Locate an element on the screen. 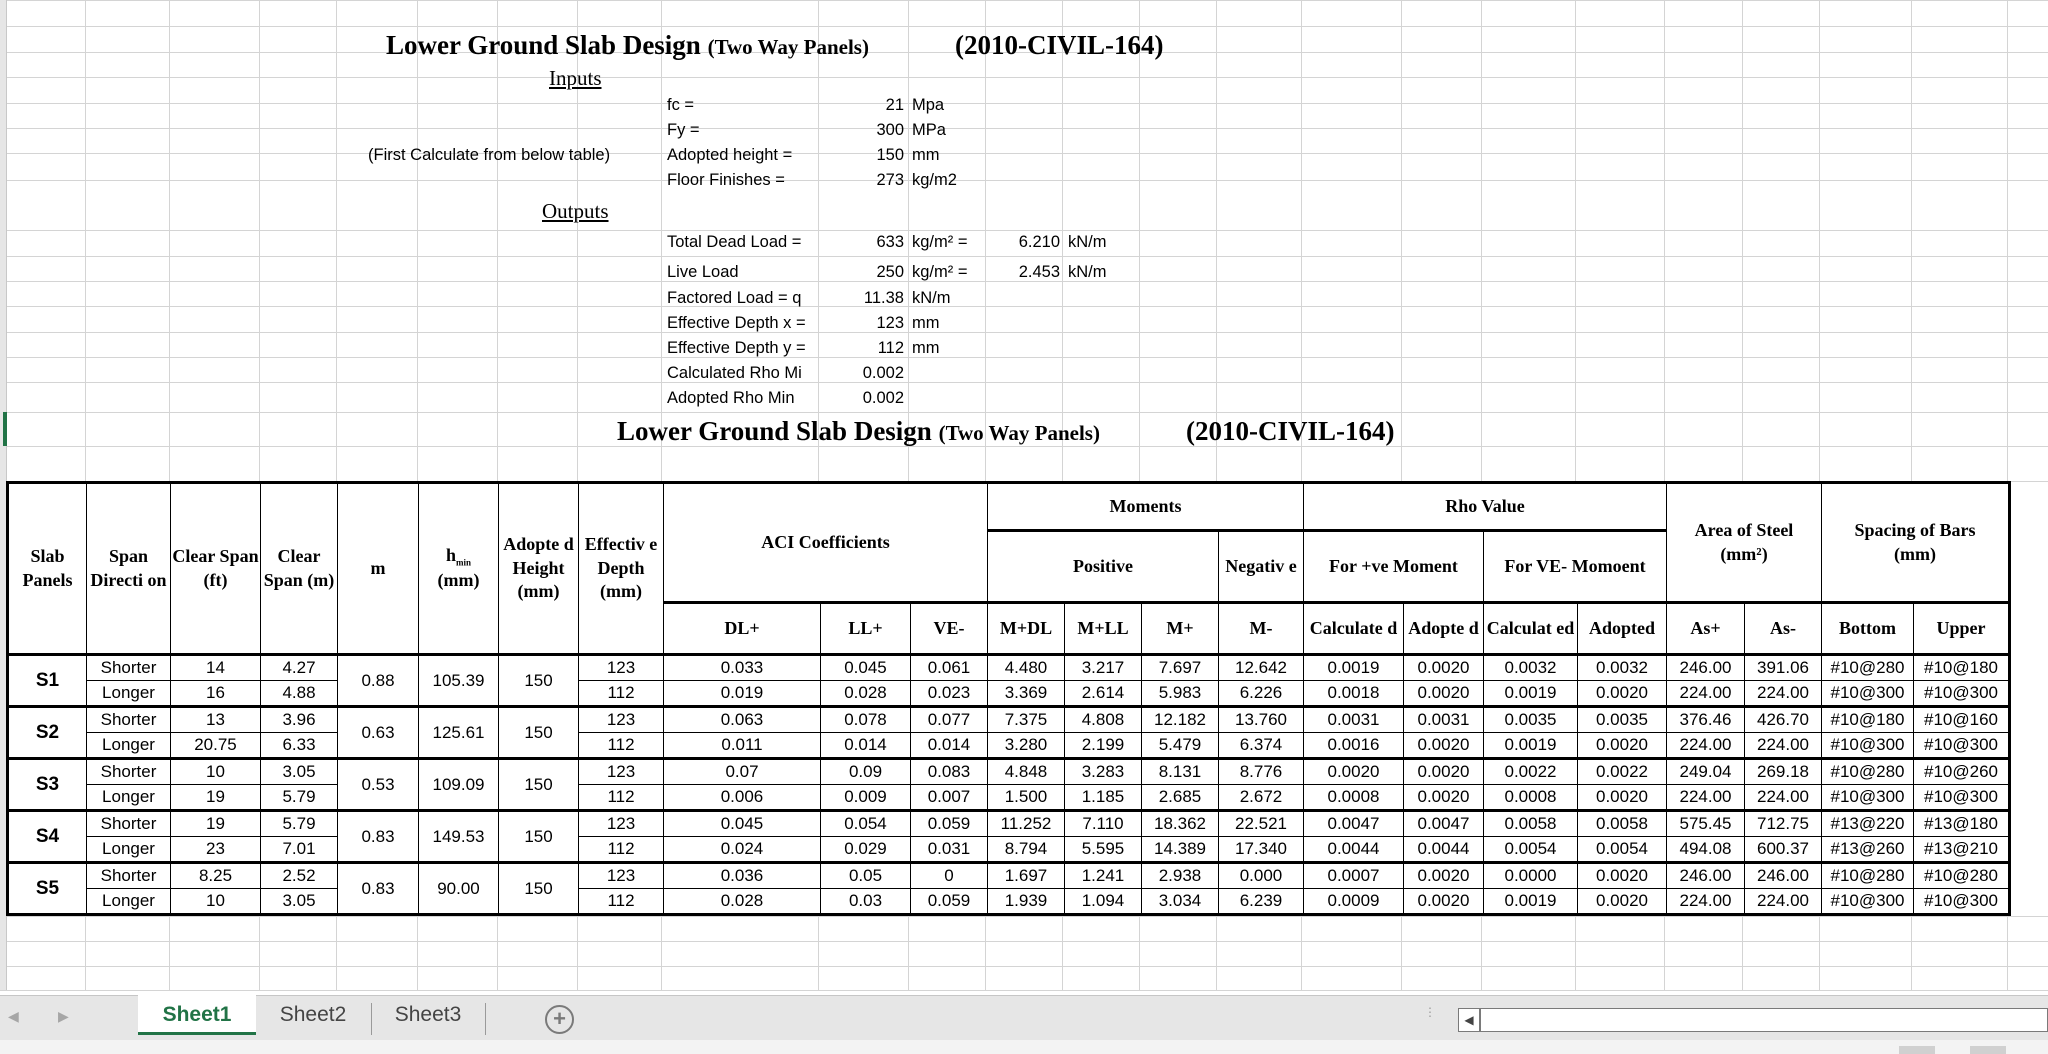 Image resolution: width=2048 pixels, height=1054 pixels. splitter-handle-icon: ⋮ is located at coordinates (1430, 1012).